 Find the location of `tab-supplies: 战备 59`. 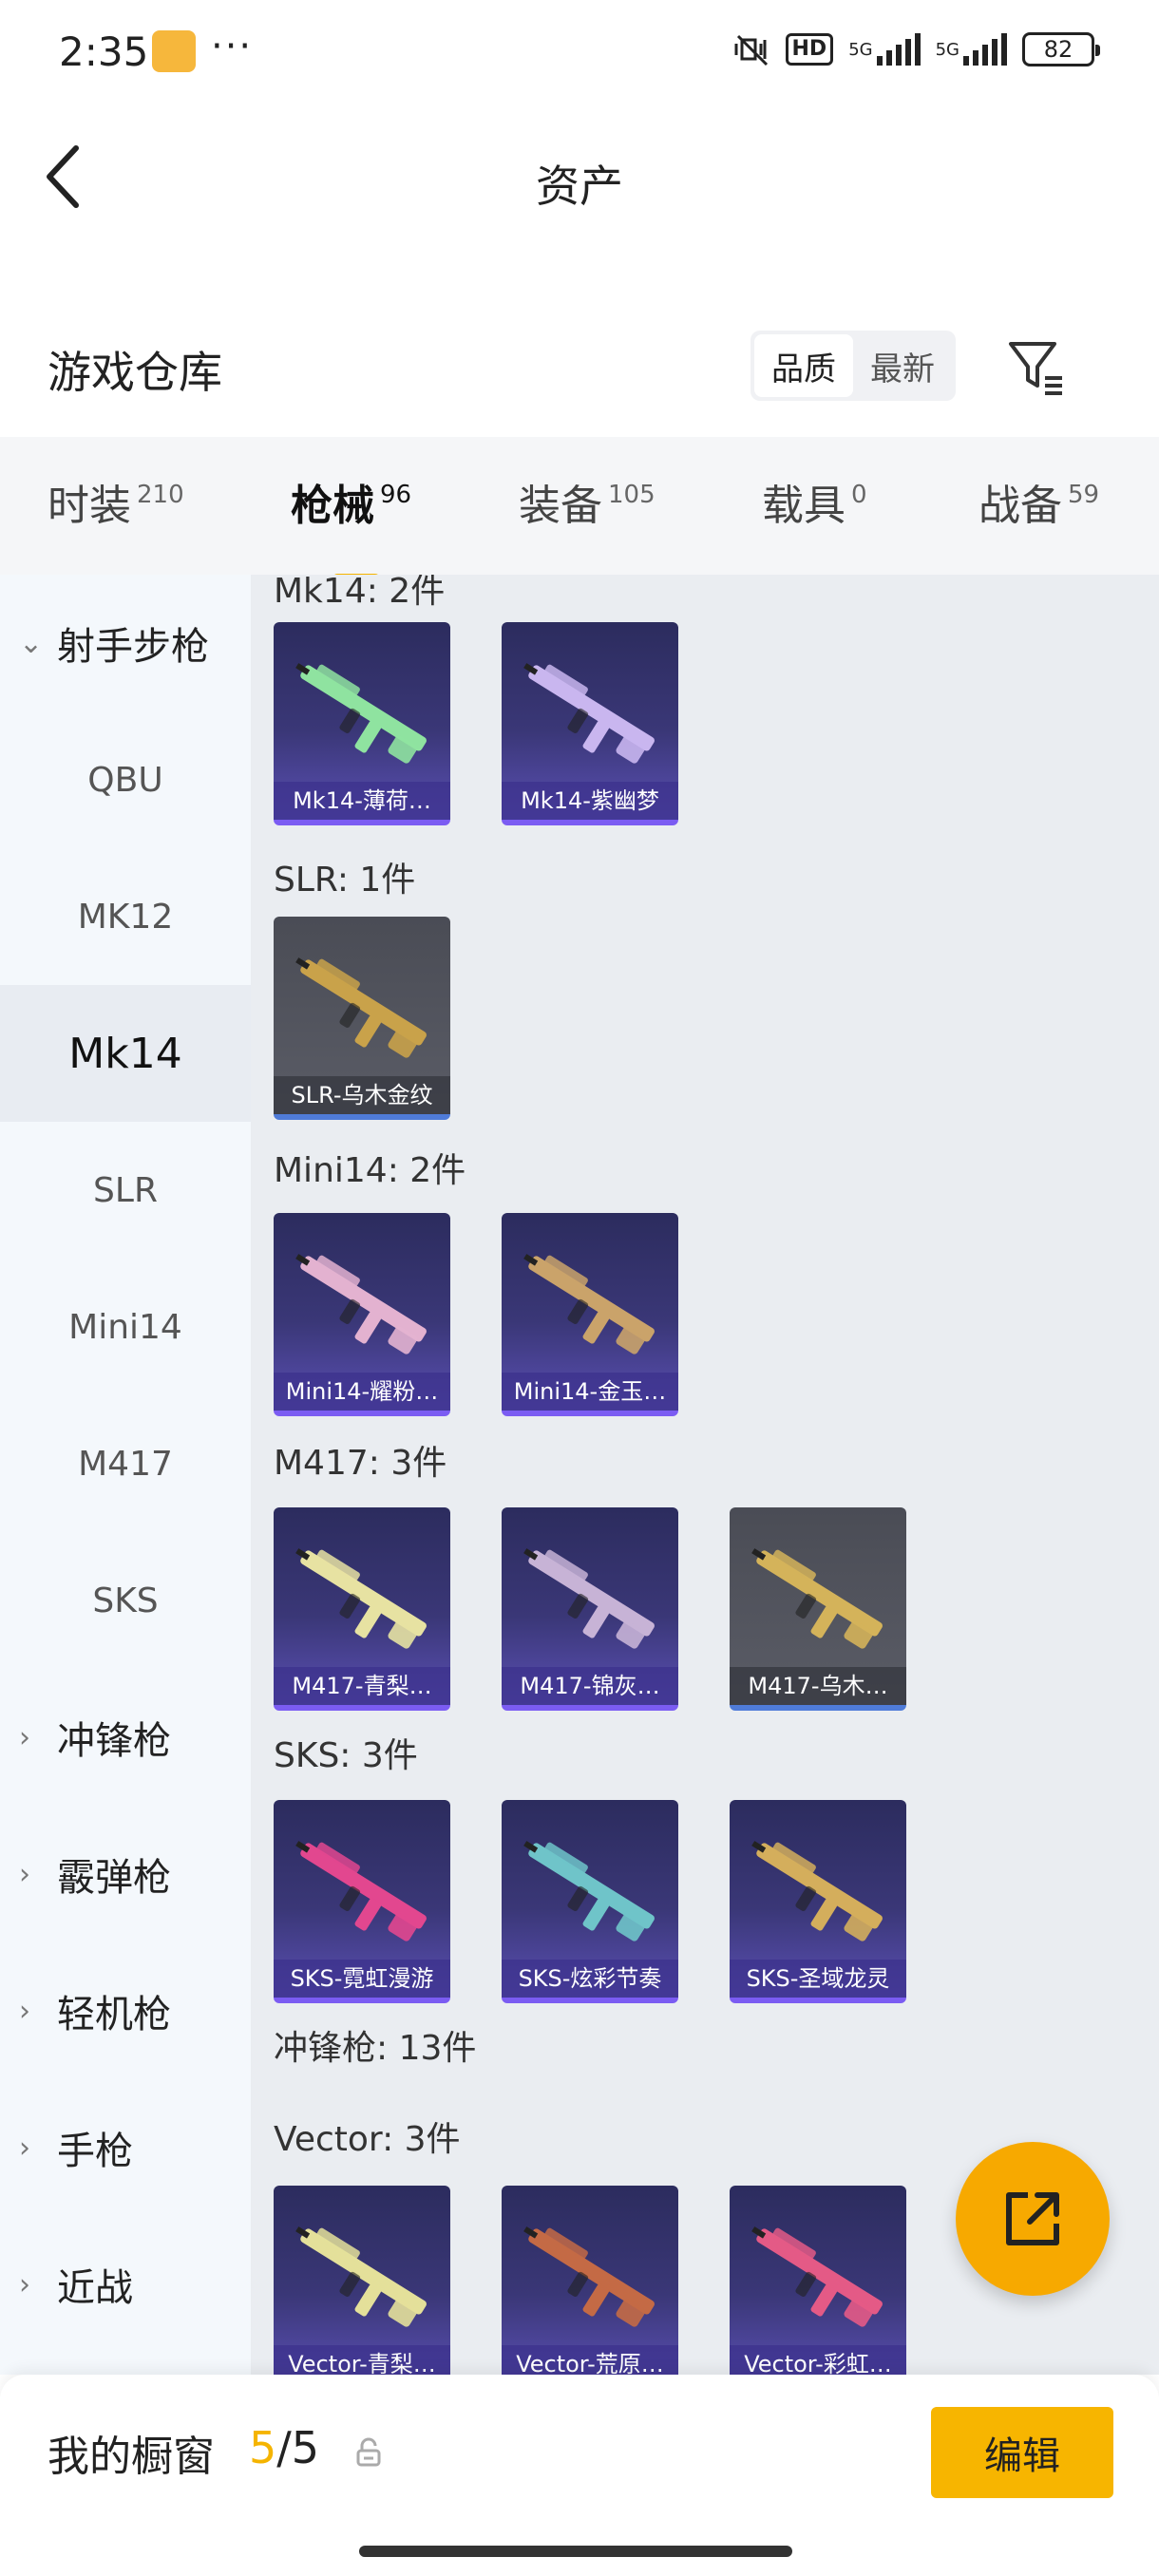

tab-supplies: 战备 59 is located at coordinates (1038, 501).